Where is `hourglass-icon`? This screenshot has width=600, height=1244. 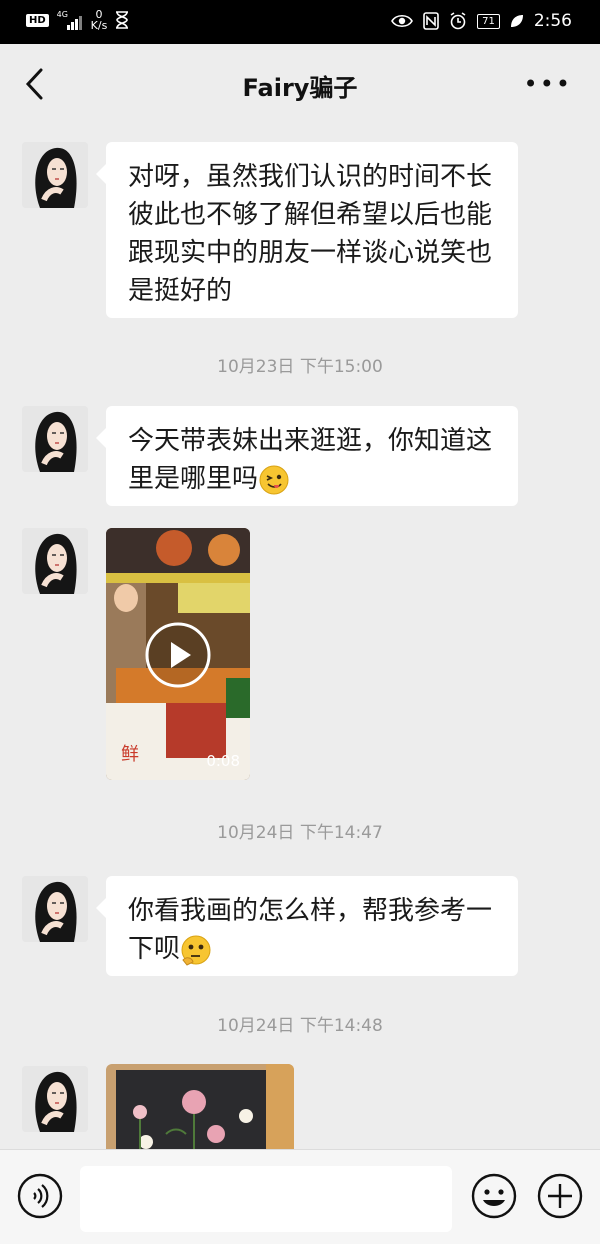
hourglass-icon is located at coordinates (122, 20).